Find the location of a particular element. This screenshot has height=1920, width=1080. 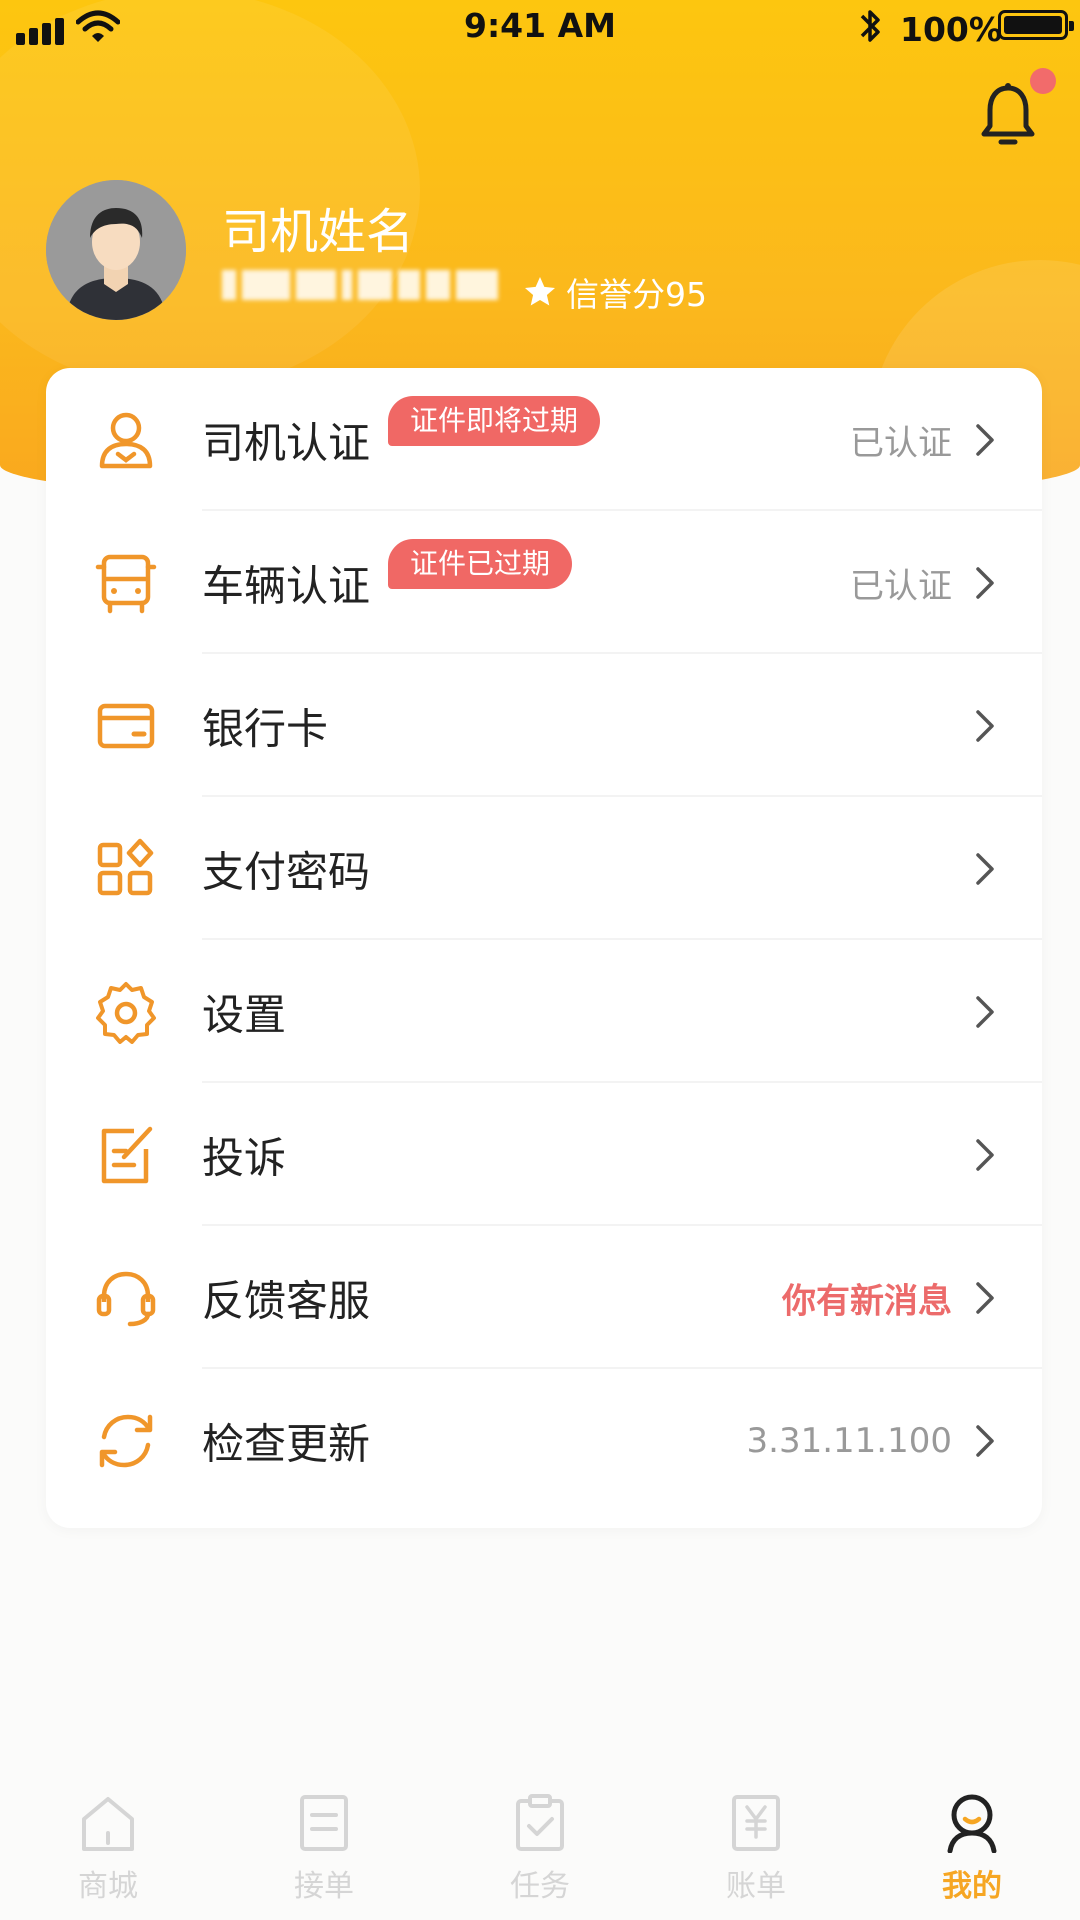

yuan-bill-icon is located at coordinates (756, 1823).